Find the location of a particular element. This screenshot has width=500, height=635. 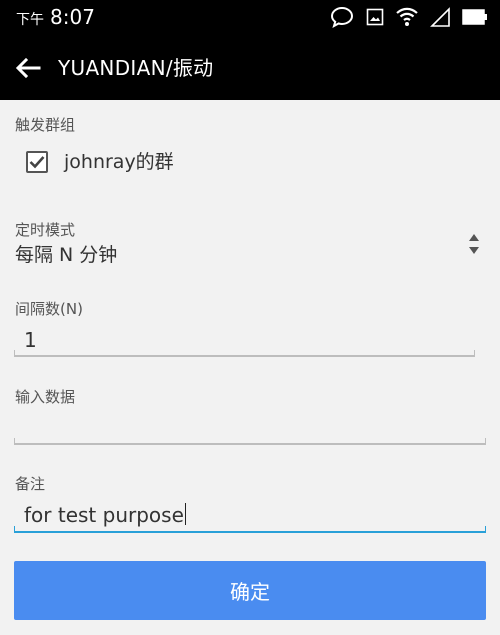

status-ampm: 下午 is located at coordinates (30, 20).